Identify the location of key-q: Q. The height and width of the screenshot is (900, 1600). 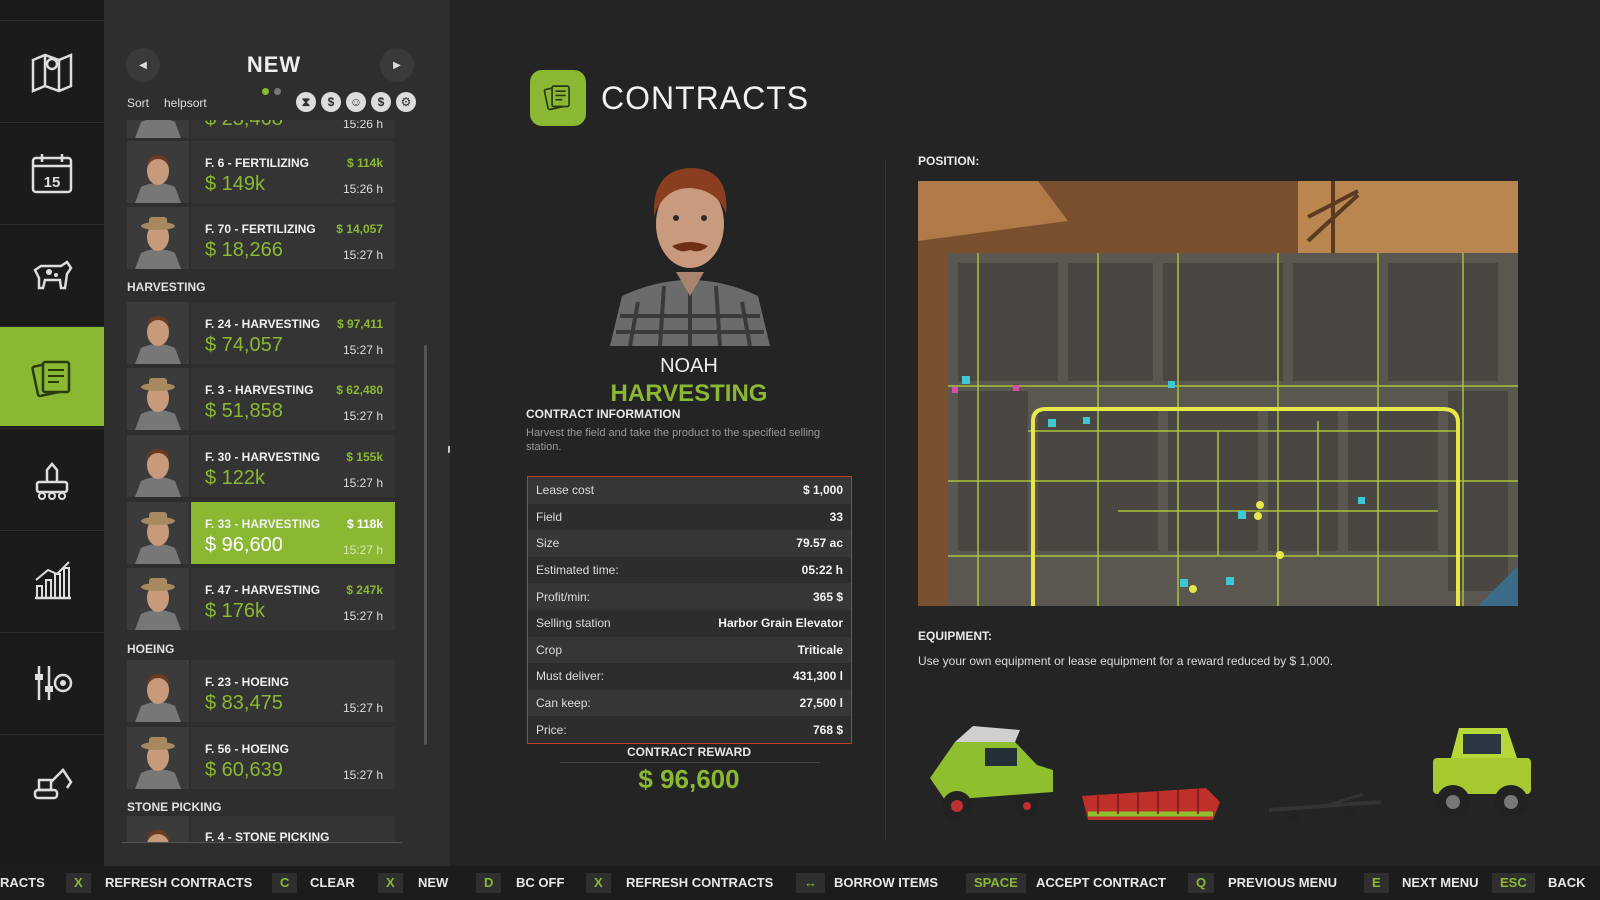
(1201, 883).